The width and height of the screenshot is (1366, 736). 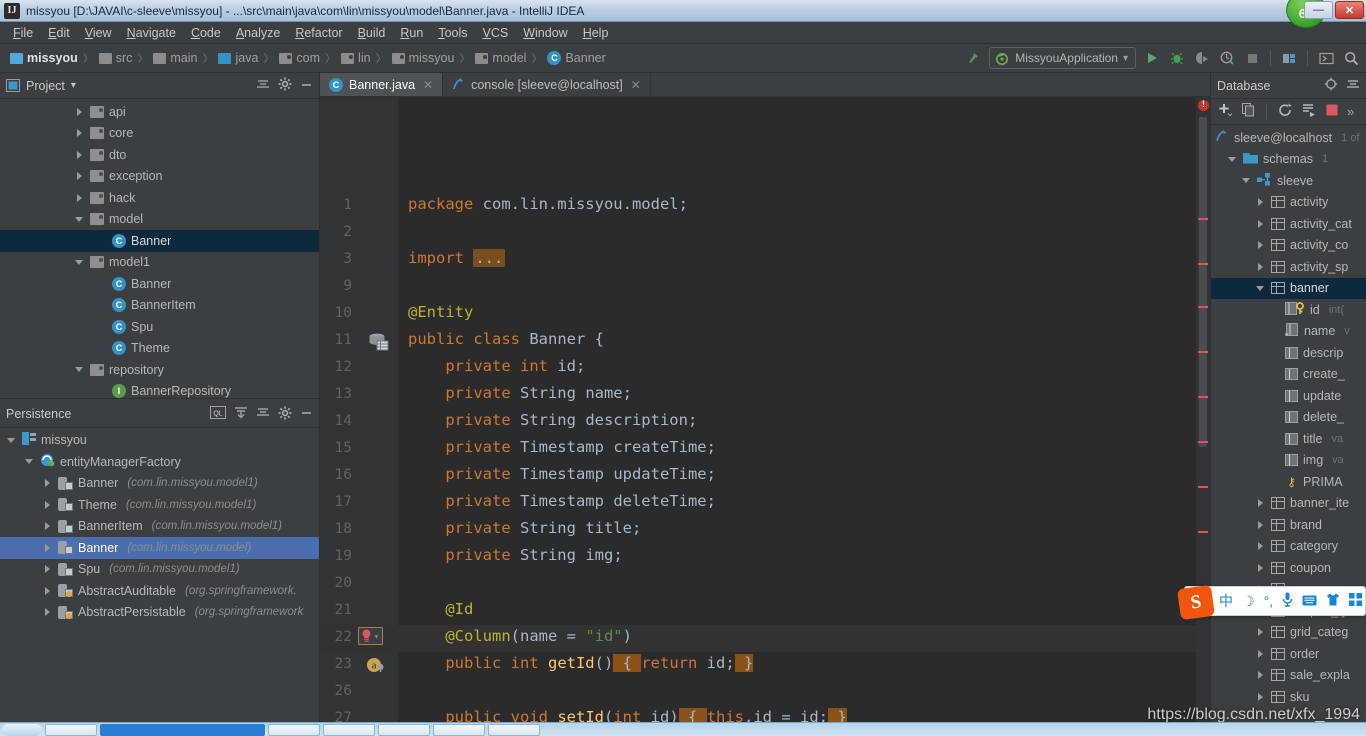 I want to click on close-icon: ✕, so click(x=636, y=85).